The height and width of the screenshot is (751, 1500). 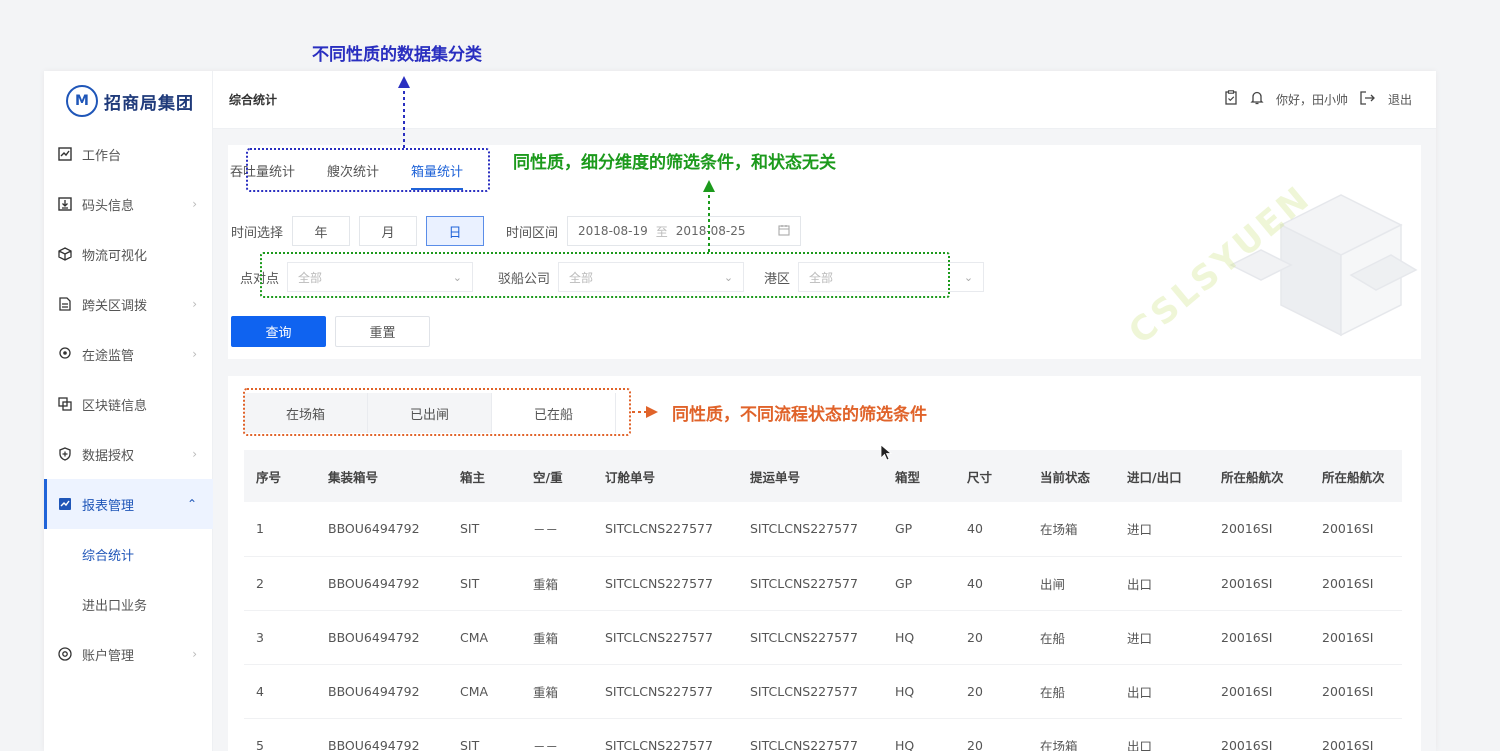 I want to click on sidebar-item-label: 报表管理, so click(x=108, y=506).